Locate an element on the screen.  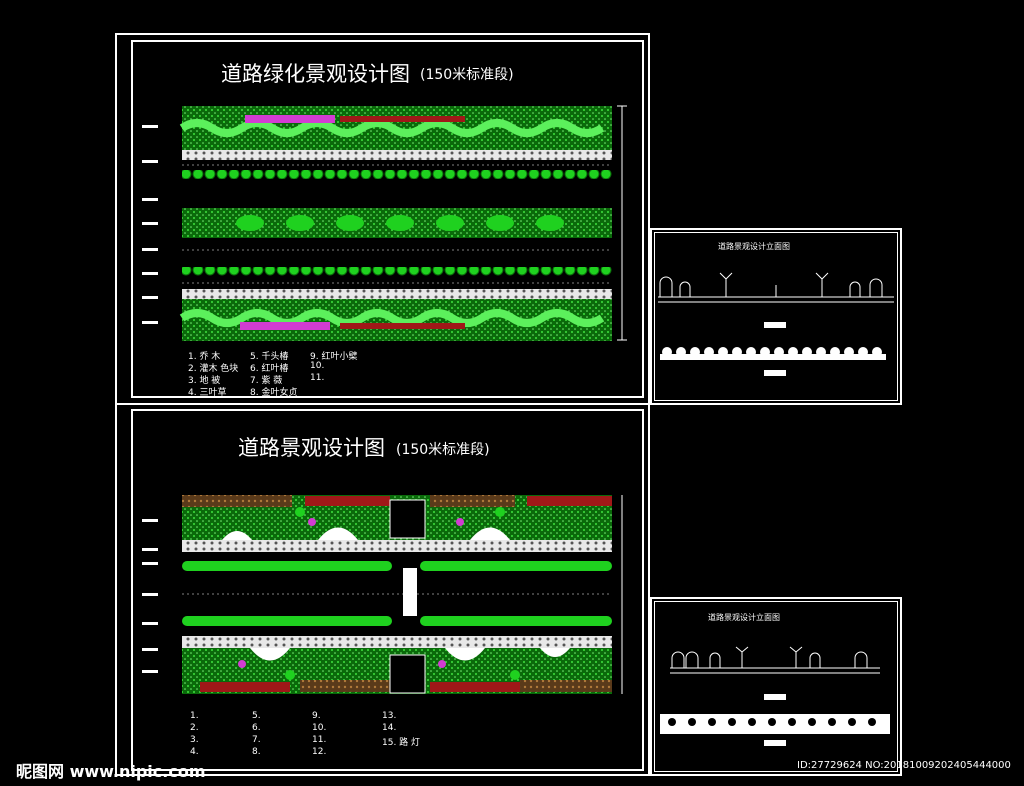
section-bottom-drawing is located at coordinates (775, 696).